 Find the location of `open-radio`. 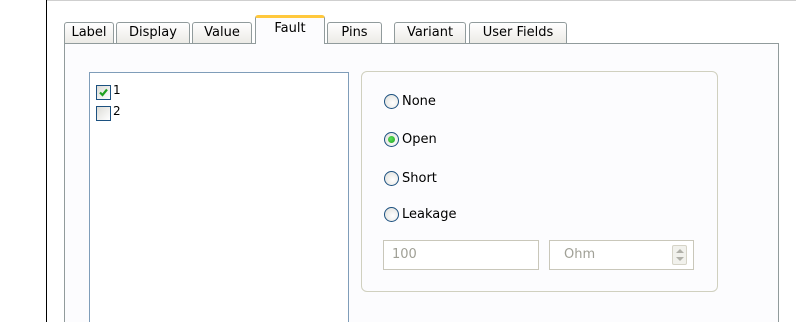

open-radio is located at coordinates (391, 139).